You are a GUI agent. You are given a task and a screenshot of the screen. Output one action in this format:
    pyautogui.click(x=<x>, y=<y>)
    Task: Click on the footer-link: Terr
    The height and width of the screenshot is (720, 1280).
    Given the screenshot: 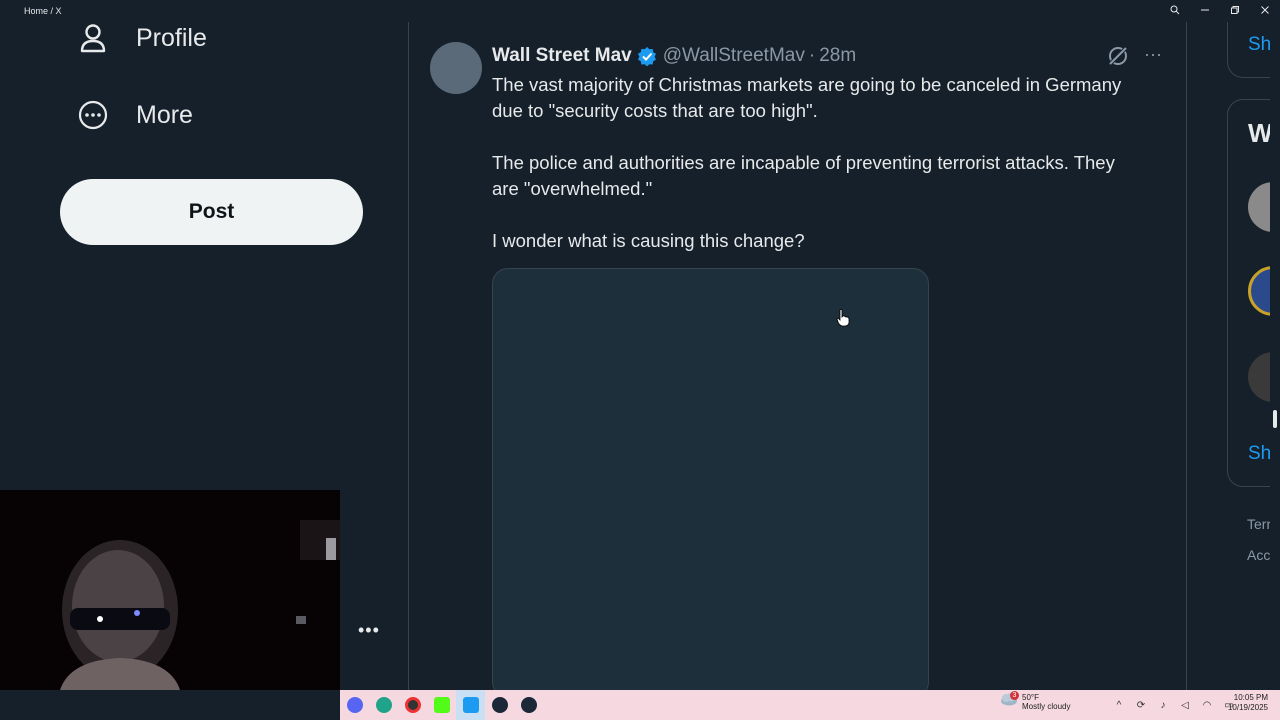 What is the action you would take?
    pyautogui.click(x=1259, y=524)
    